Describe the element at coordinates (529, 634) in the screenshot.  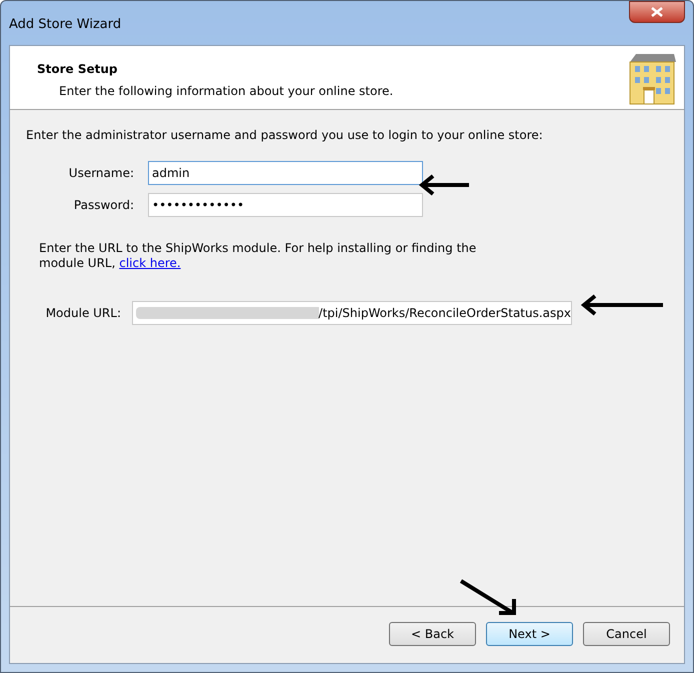
I see `wizard-button: Next >` at that location.